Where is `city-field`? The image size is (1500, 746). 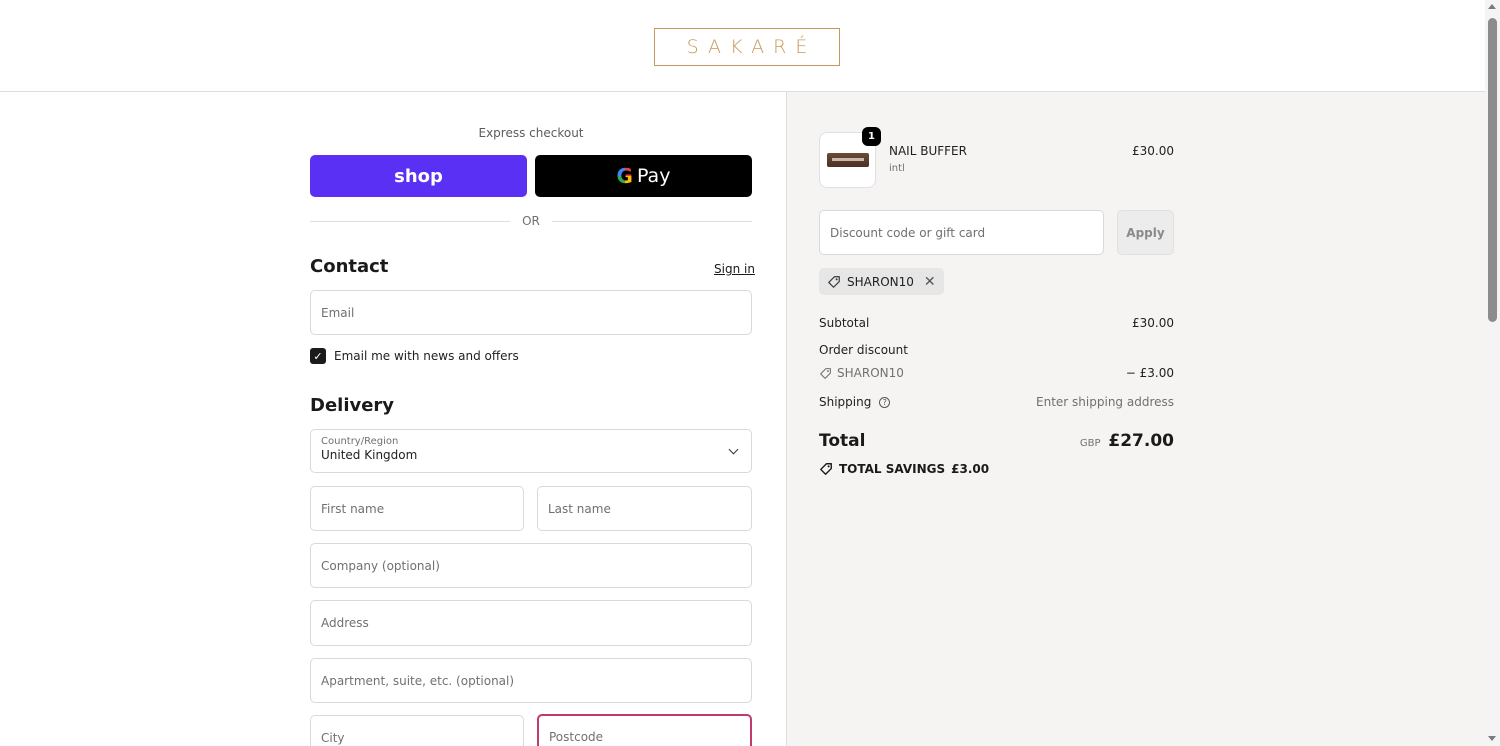
city-field is located at coordinates (417, 730).